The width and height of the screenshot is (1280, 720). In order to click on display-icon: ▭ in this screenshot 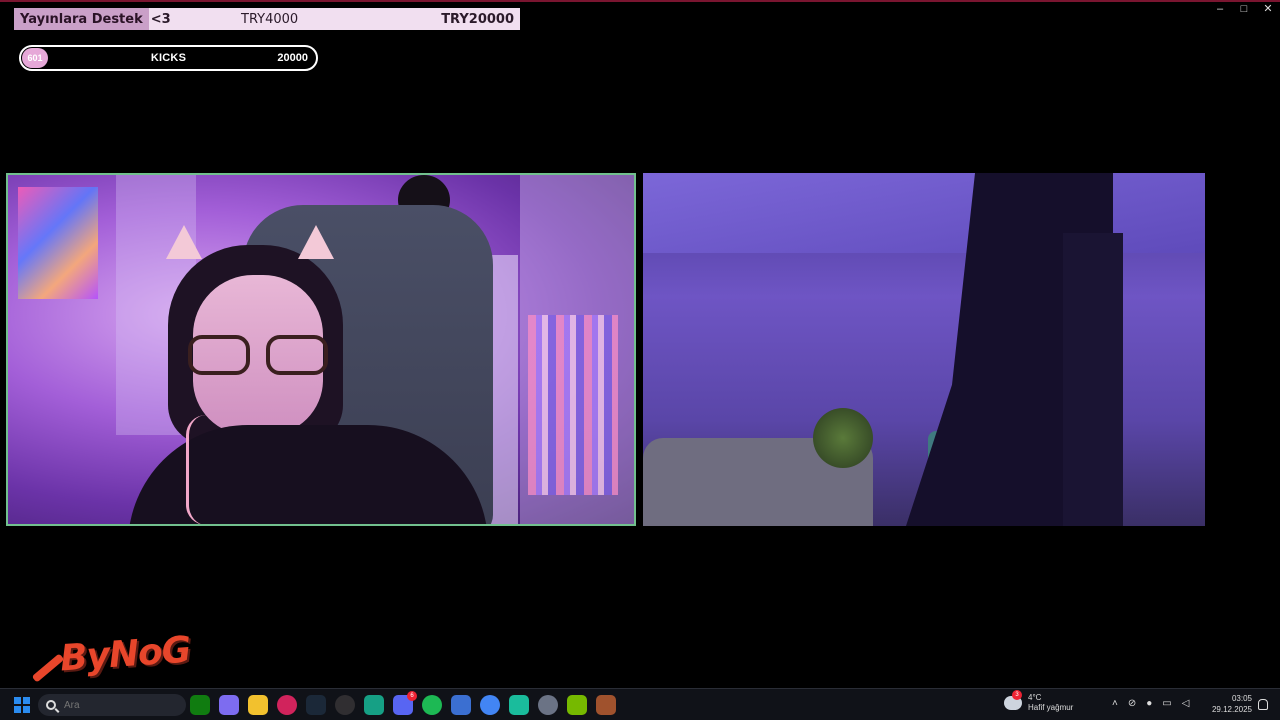, I will do `click(1166, 703)`.